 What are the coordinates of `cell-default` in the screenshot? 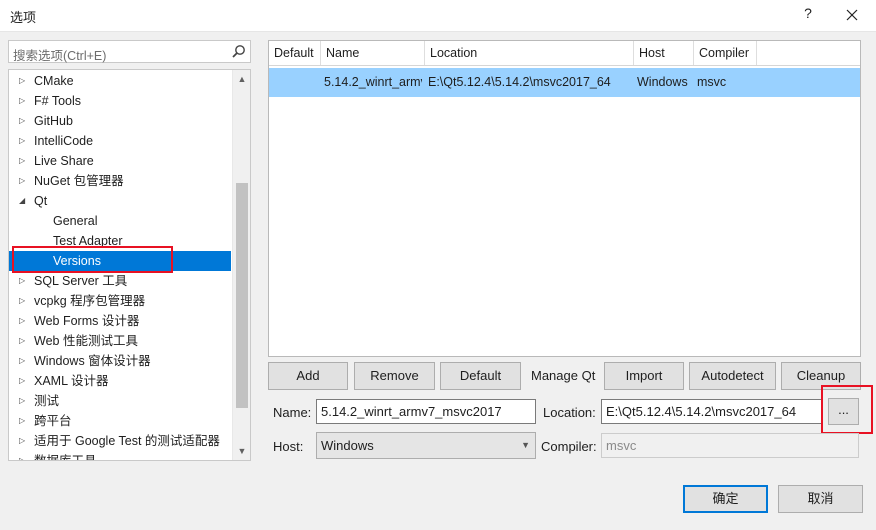 It's located at (296, 82).